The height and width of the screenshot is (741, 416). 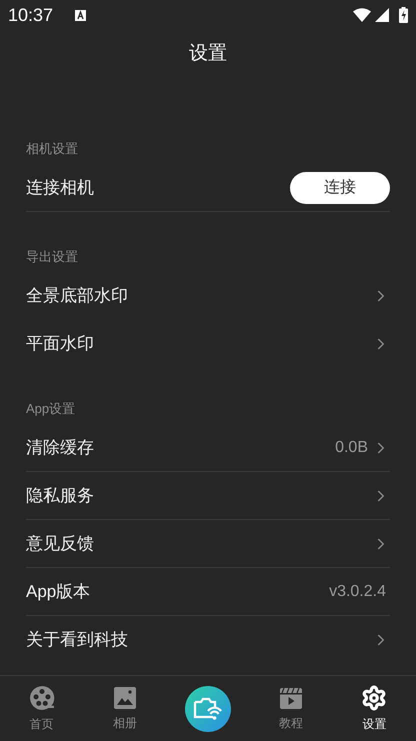 I want to click on section-header: App设置, so click(x=51, y=409).